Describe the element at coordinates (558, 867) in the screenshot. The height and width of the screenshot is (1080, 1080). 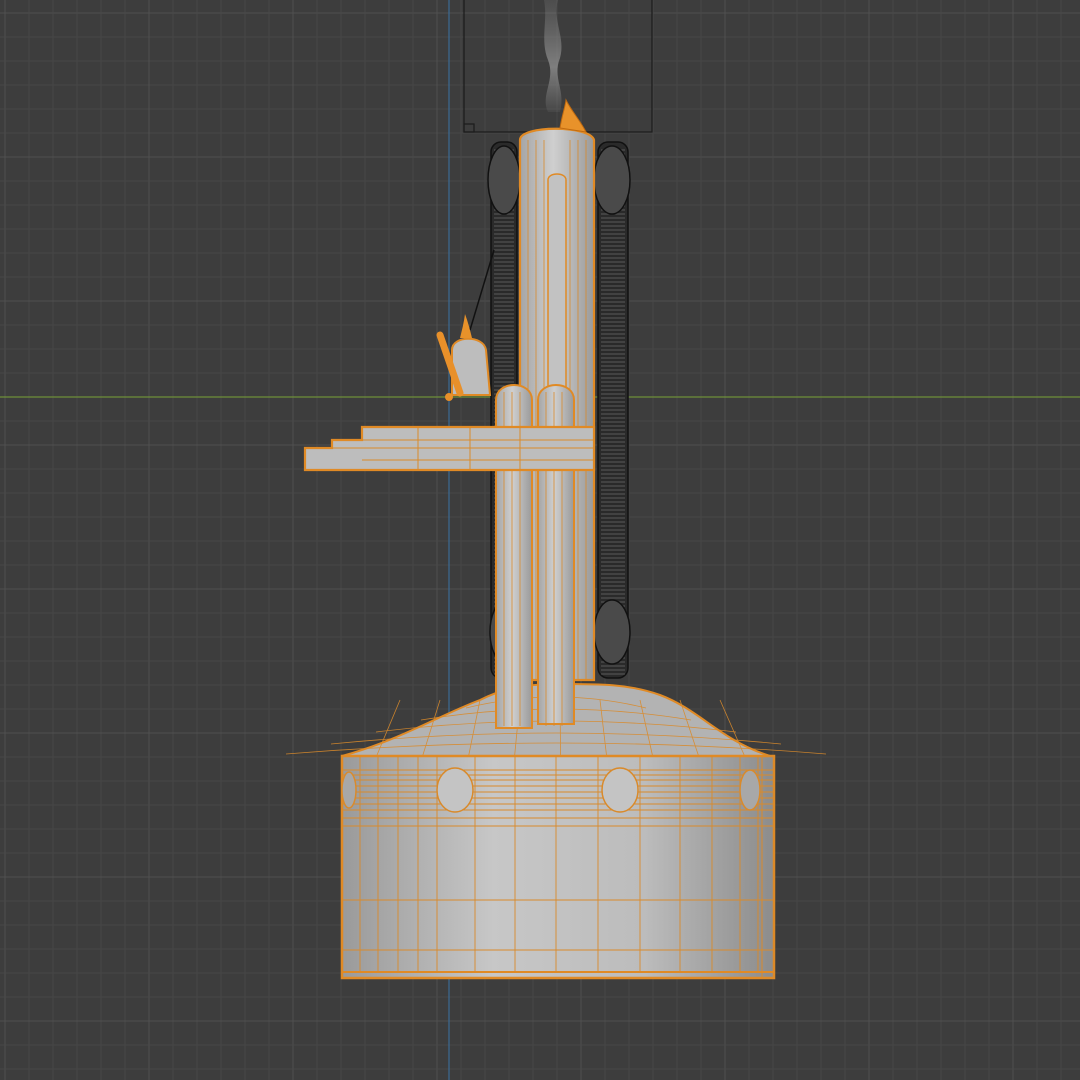
I see `base-cylinder` at that location.